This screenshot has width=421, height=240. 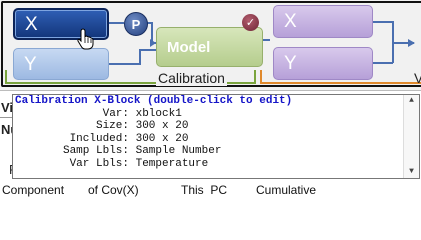 I want to click on header-this-pc: This PC, so click(x=204, y=190).